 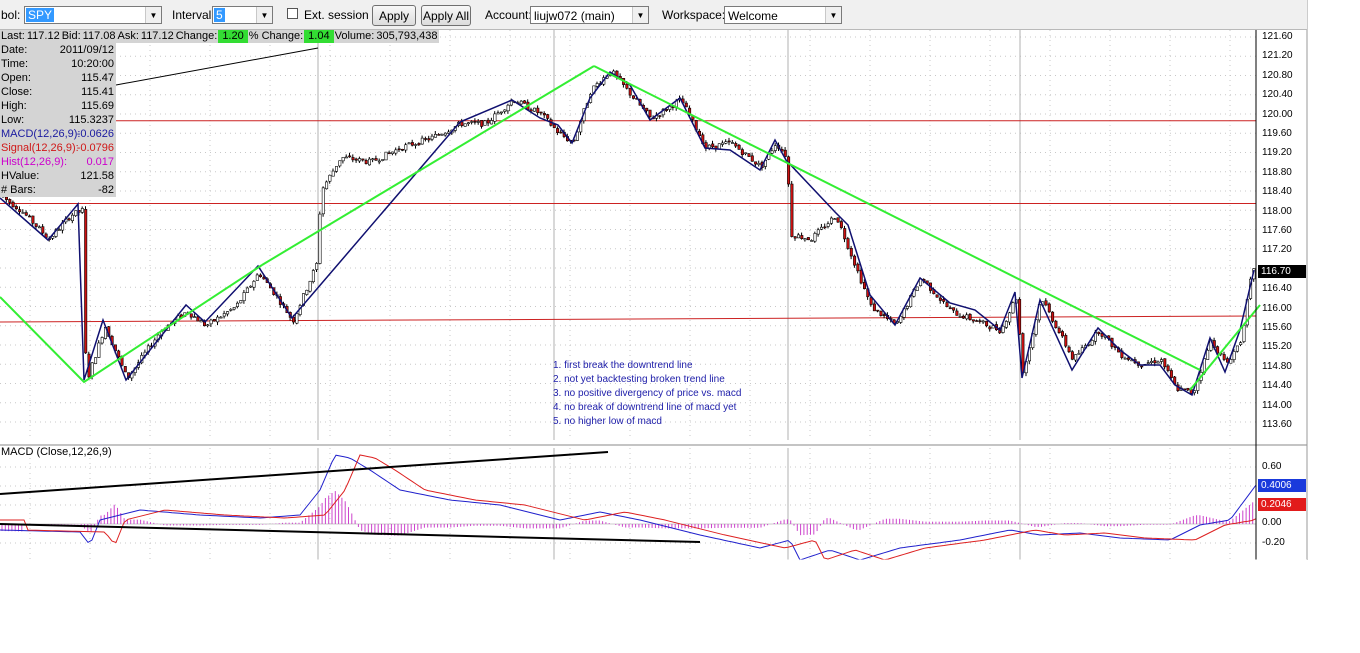 I want to click on bid-label: Bid:, so click(x=71, y=36).